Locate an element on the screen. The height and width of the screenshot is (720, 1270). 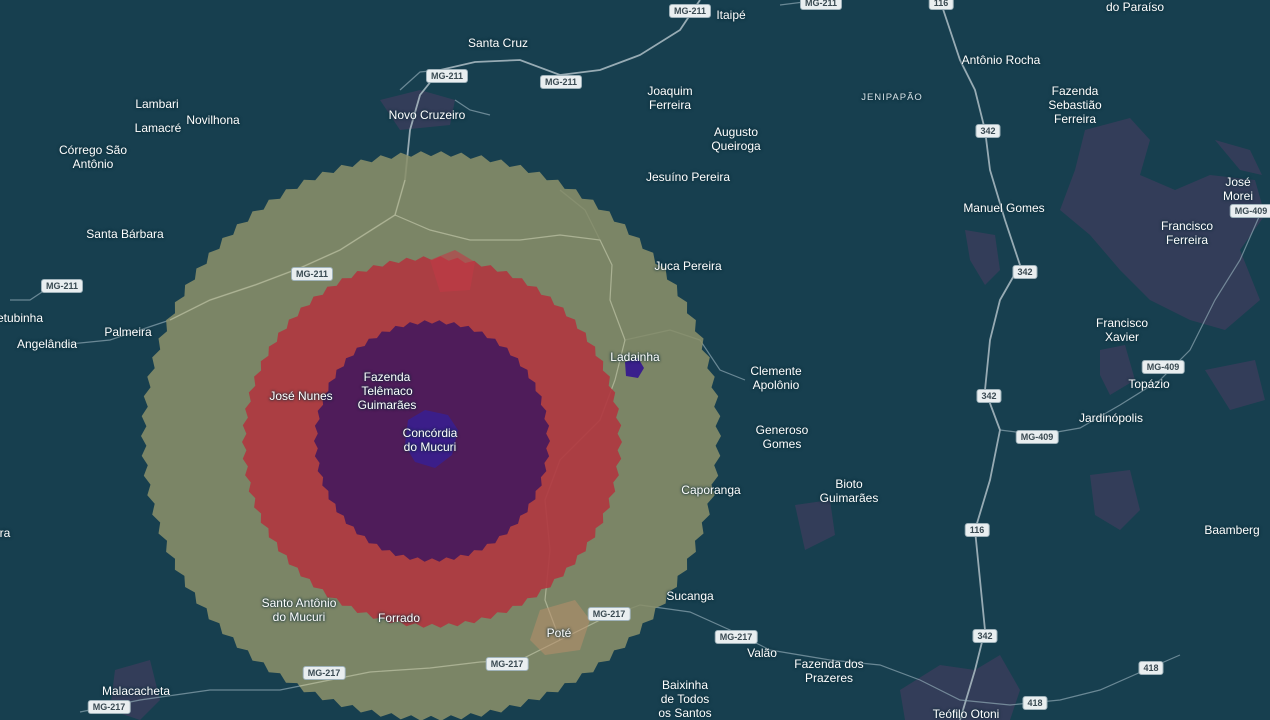
place-label-jardinopolis: Jardinópolis is located at coordinates (1111, 418).